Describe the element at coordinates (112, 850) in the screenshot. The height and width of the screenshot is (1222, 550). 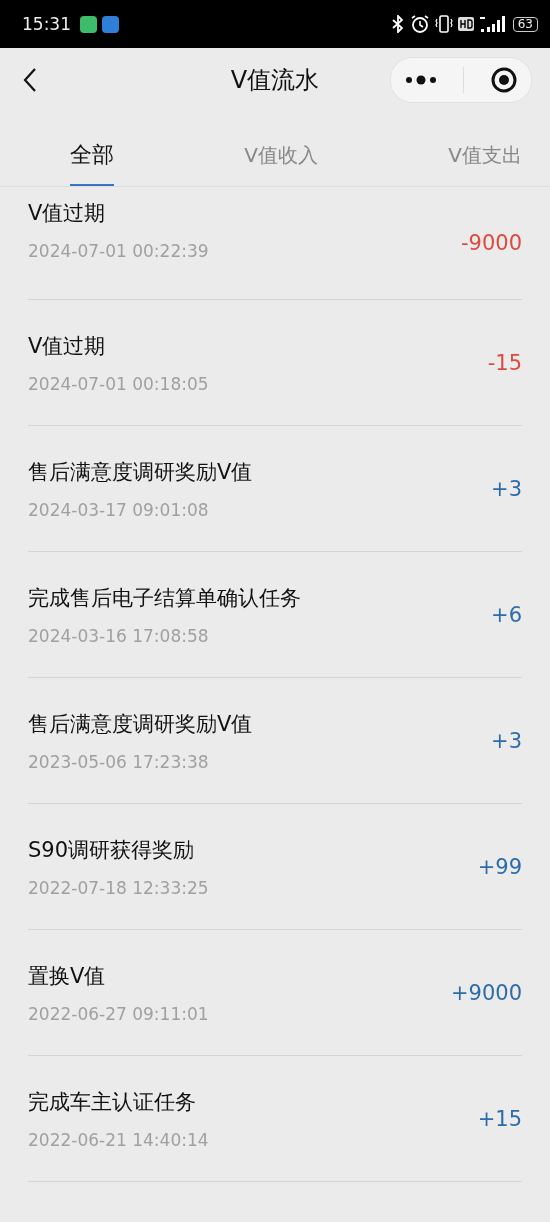
I see `record-title: S90调研获得奖励` at that location.